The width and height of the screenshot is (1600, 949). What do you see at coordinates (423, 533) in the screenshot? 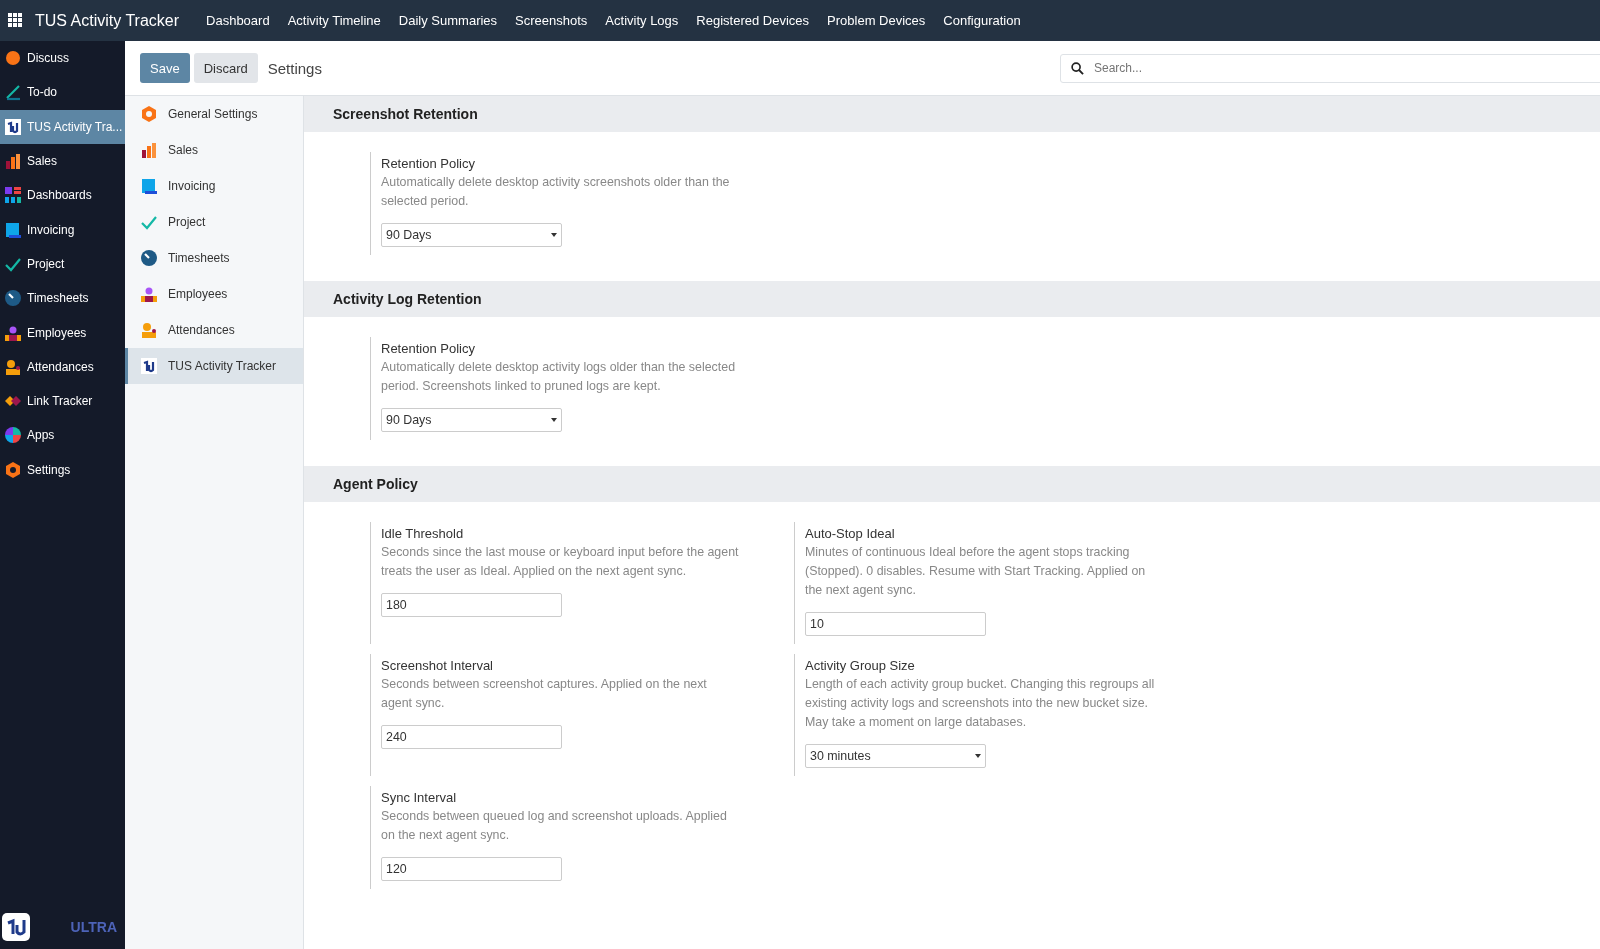
I see `setting-label: Idle Threshold` at bounding box center [423, 533].